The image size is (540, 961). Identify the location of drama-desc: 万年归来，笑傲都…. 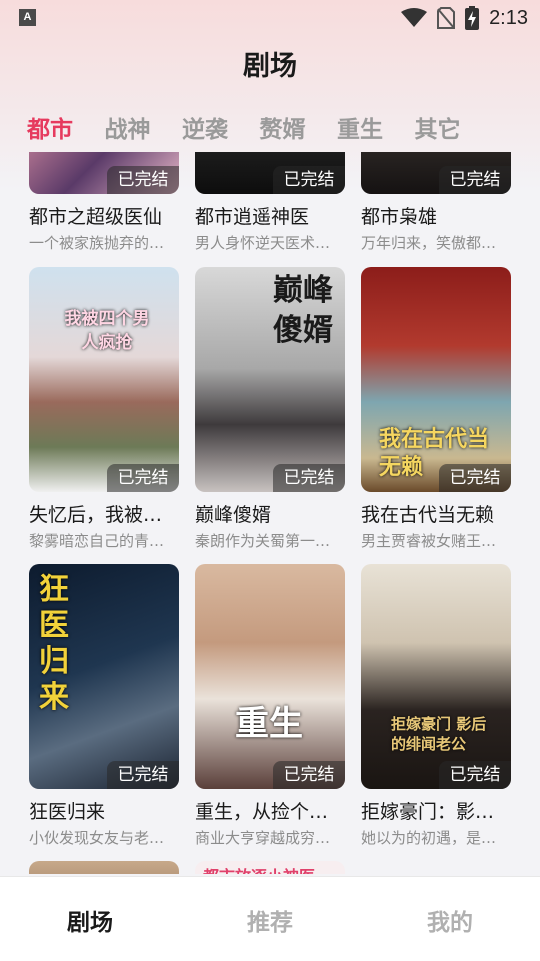
(429, 243).